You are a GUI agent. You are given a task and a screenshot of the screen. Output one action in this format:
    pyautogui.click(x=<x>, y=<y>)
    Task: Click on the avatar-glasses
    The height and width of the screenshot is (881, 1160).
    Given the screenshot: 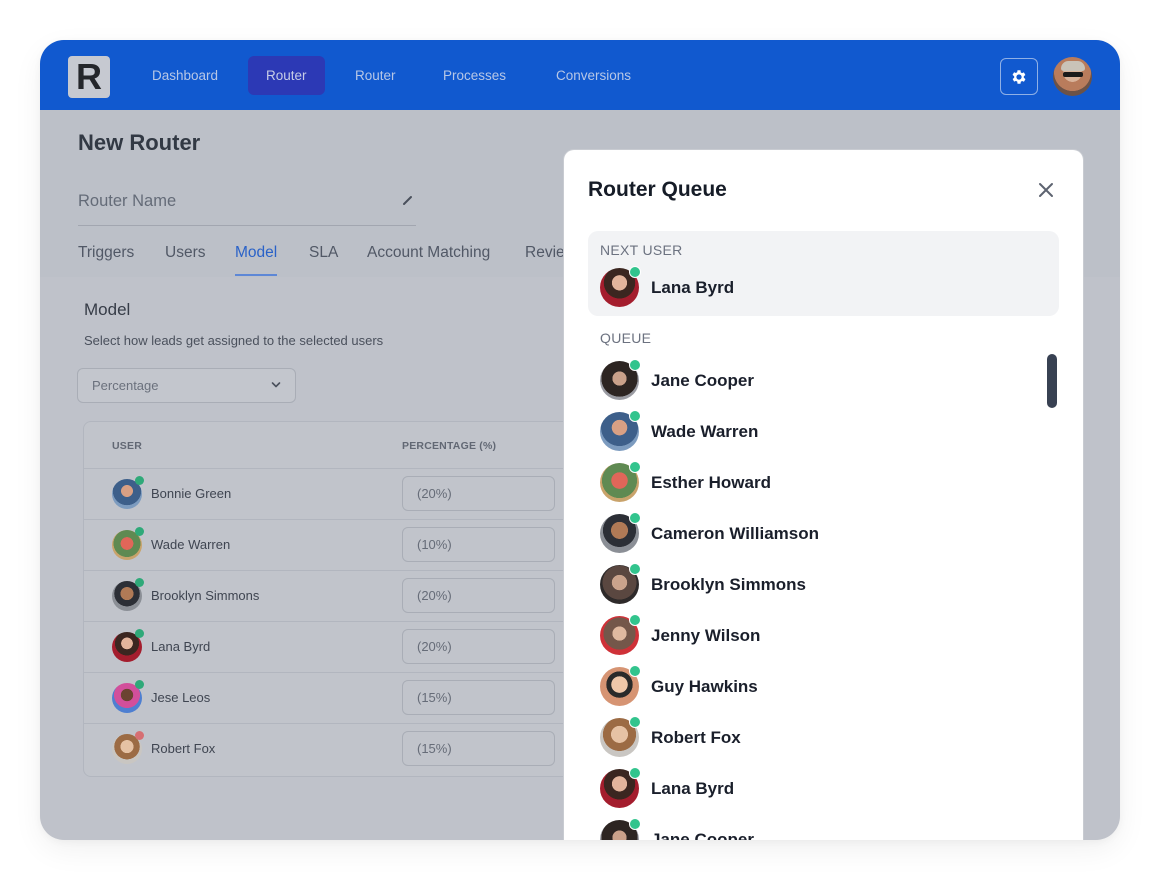 What is the action you would take?
    pyautogui.click(x=1073, y=74)
    